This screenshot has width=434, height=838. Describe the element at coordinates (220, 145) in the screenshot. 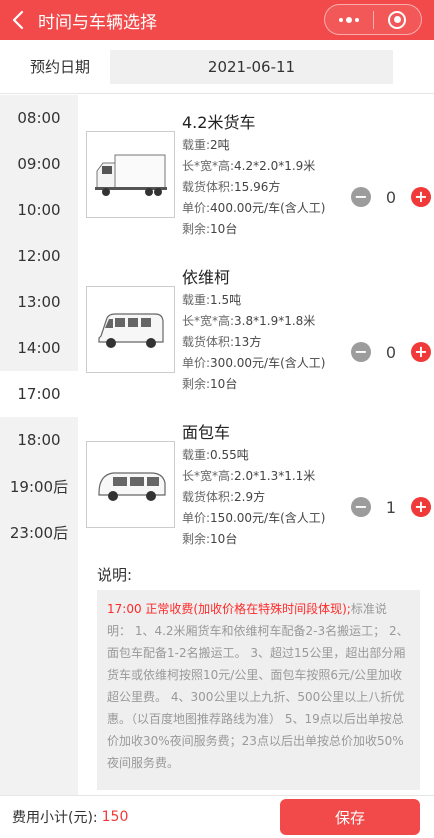

I see `load-value: 2吨` at that location.